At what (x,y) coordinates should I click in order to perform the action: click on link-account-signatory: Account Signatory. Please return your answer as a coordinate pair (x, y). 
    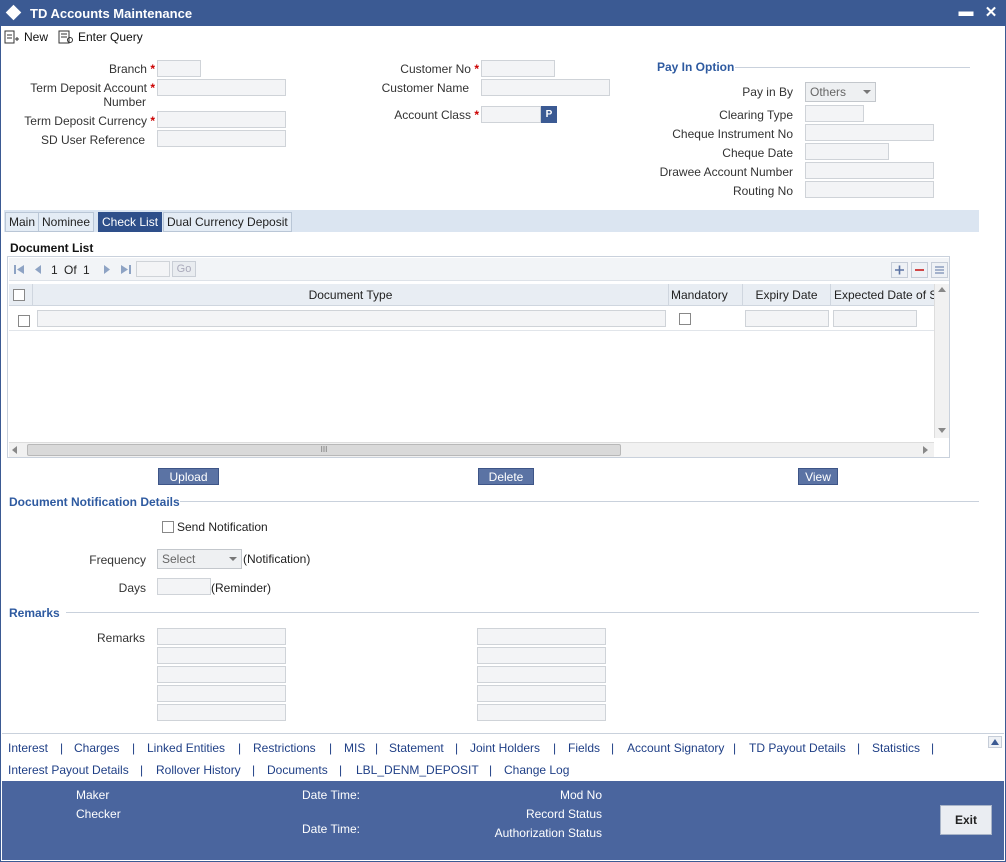
    Looking at the image, I should click on (675, 748).